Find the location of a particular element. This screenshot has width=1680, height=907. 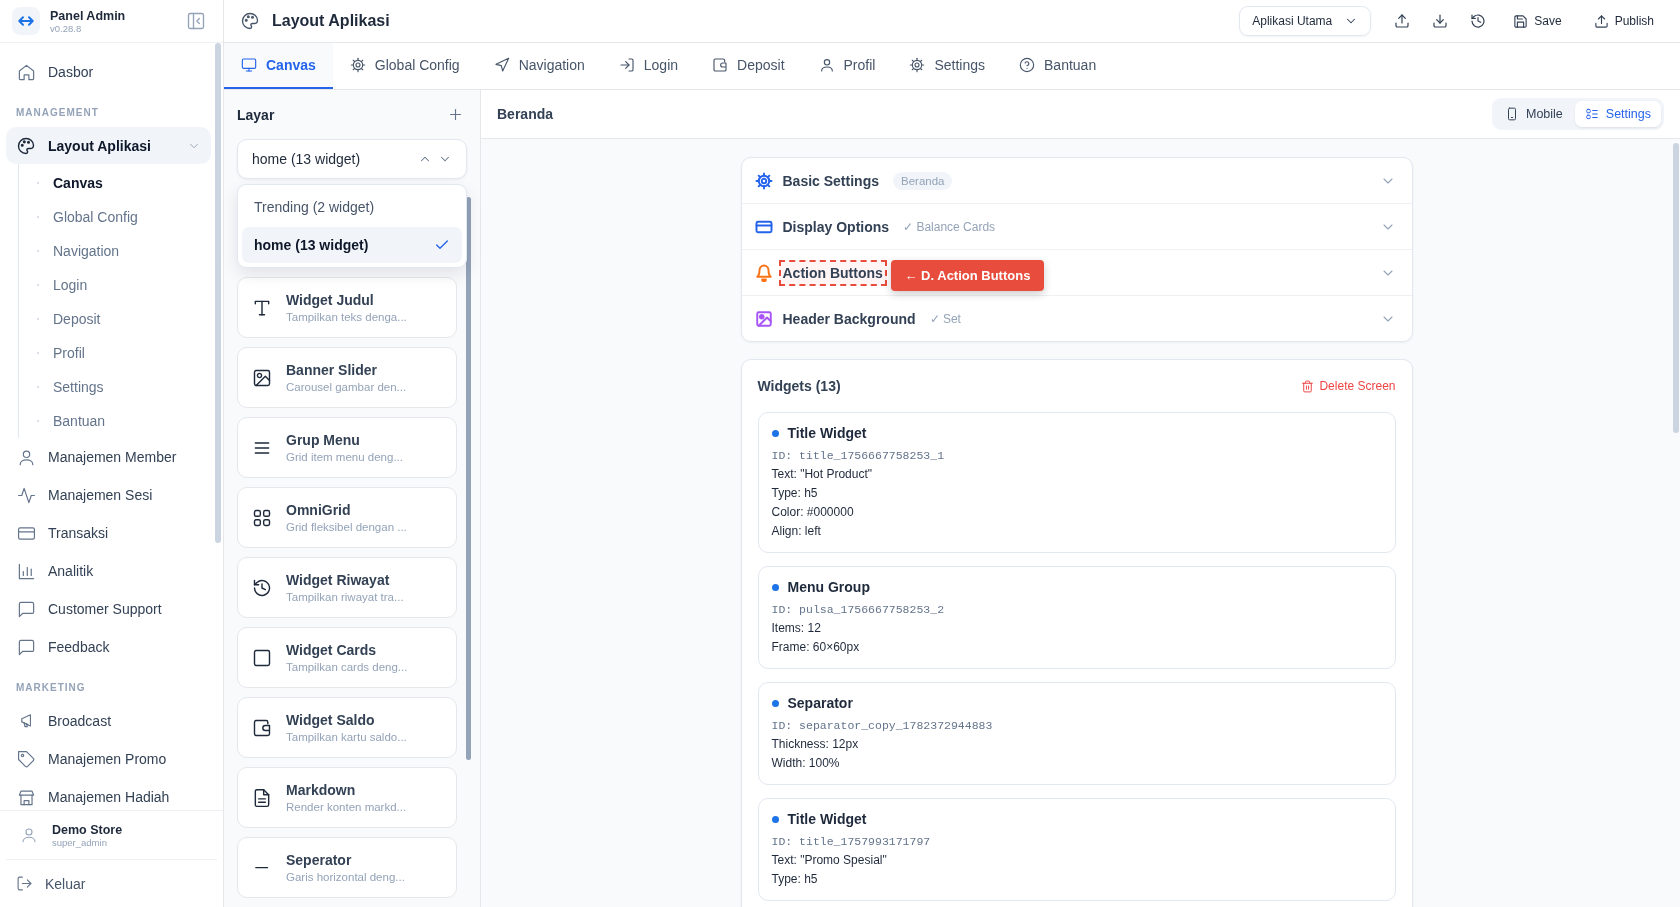

nav-subitem: Global Config is located at coordinates (115, 217).